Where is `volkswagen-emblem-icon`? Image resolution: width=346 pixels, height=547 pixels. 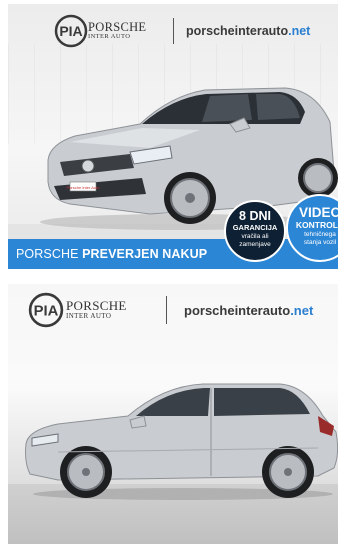
volkswagen-emblem-icon is located at coordinates (88, 166).